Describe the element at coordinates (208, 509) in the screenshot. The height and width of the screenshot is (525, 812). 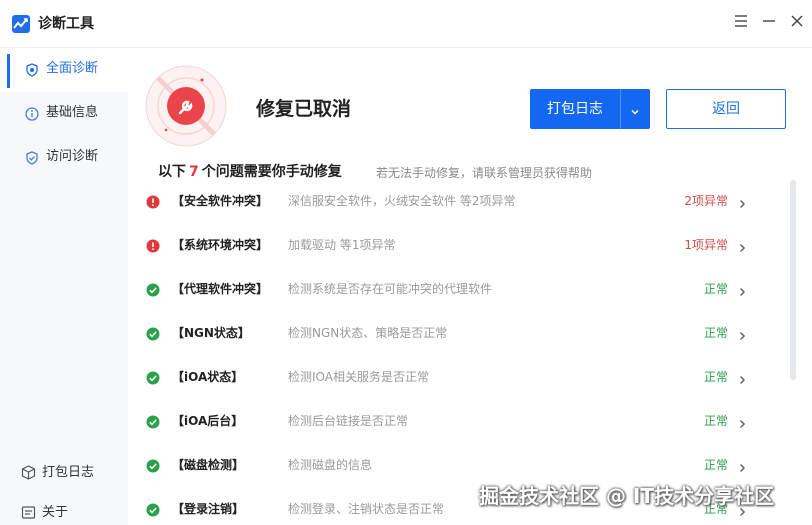
I see `item-name: 【登录注销】` at that location.